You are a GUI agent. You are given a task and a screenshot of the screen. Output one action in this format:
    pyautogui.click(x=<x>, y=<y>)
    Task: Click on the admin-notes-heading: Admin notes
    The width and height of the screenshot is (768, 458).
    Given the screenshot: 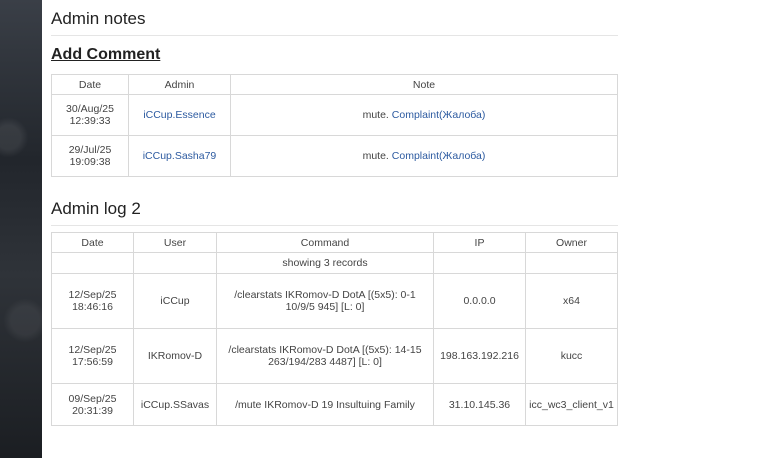 What is the action you would take?
    pyautogui.click(x=334, y=22)
    